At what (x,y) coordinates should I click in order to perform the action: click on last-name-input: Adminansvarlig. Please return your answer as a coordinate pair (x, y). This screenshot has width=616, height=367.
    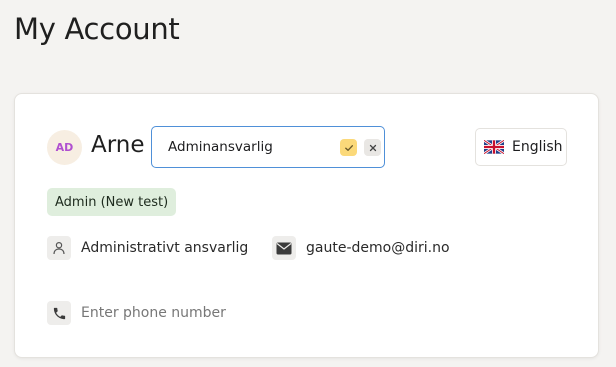
    Looking at the image, I should click on (268, 147).